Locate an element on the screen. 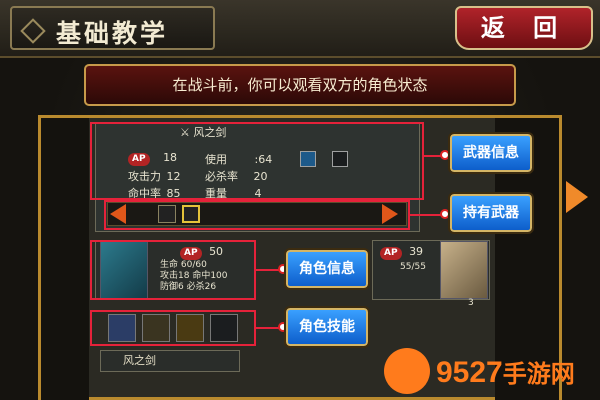 The image size is (600, 400). title-tab: 基础教学 is located at coordinates (112, 28).